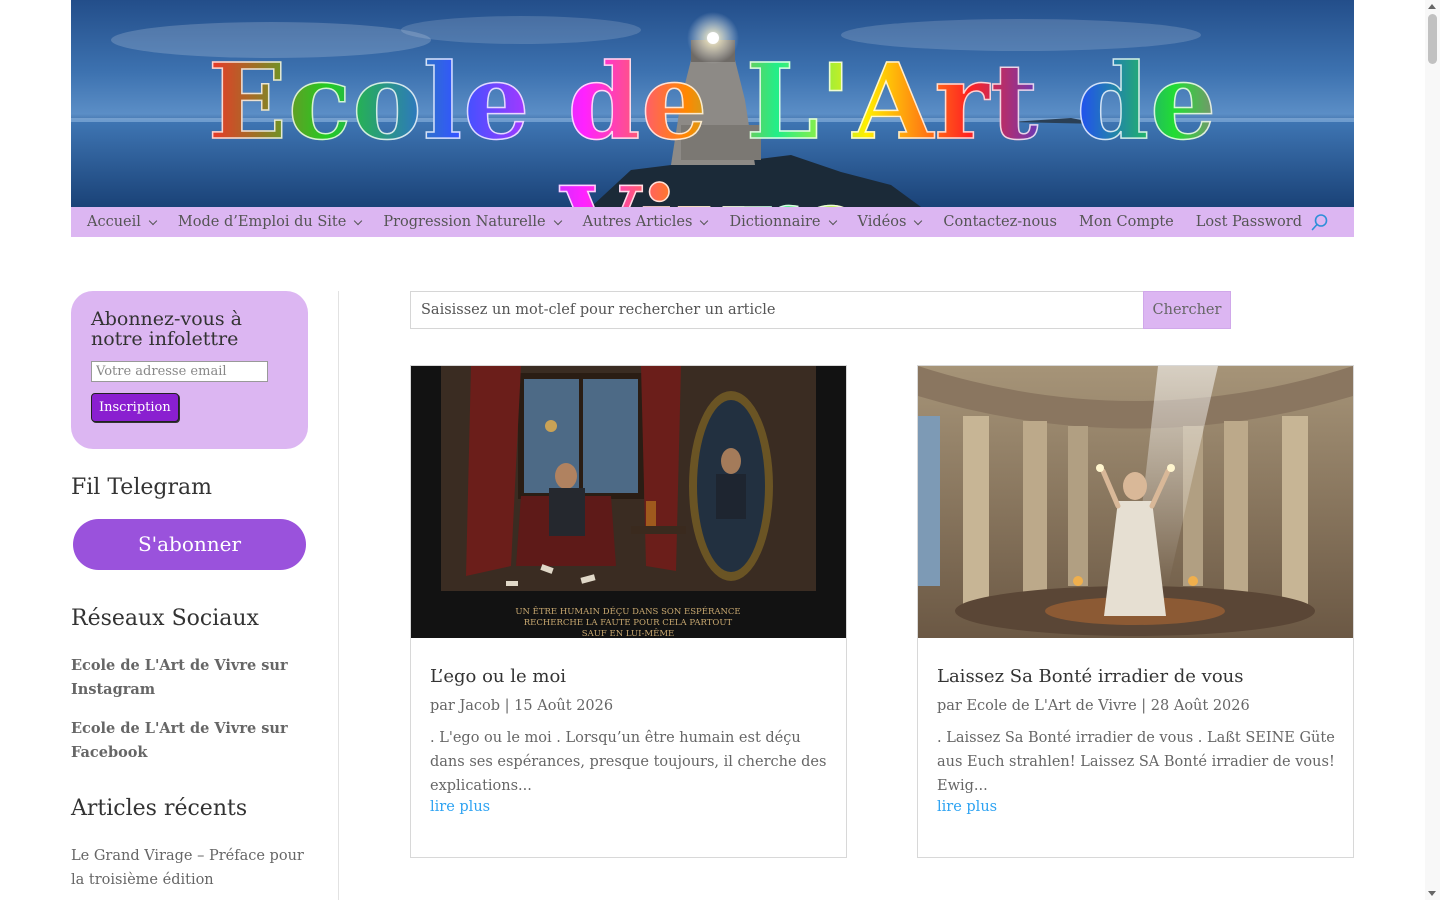 The image size is (1440, 900). I want to click on nav-item-mon-compte: Mon Compte, so click(1126, 222).